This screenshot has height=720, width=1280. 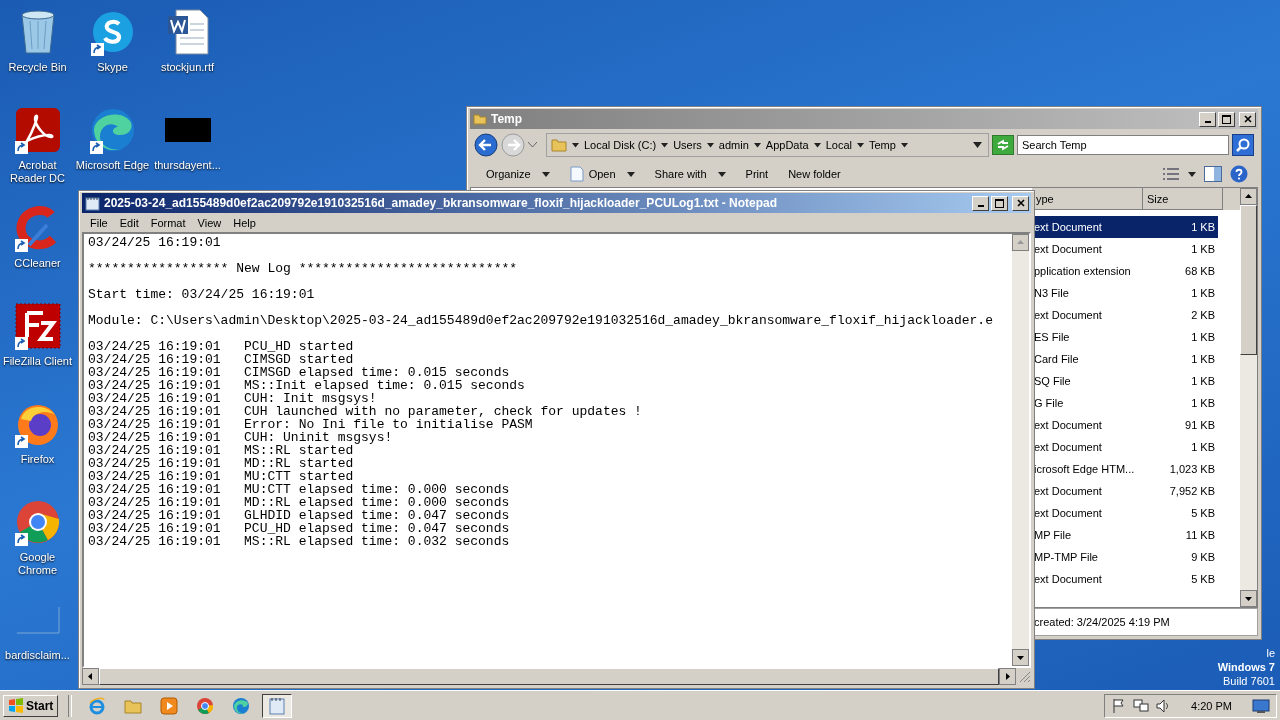 What do you see at coordinates (303, 268) in the screenshot?
I see `log-line: ****************** New Log ****************************` at bounding box center [303, 268].